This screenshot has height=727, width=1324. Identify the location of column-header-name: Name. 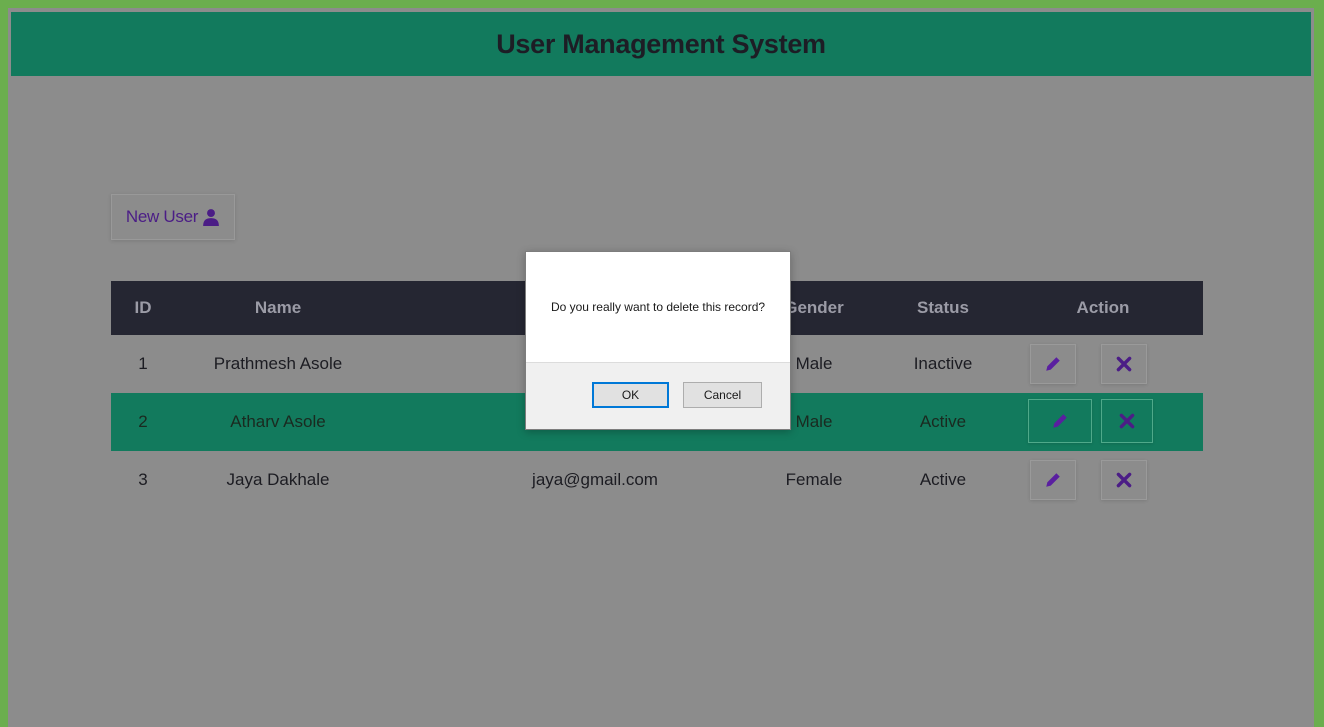
(278, 307).